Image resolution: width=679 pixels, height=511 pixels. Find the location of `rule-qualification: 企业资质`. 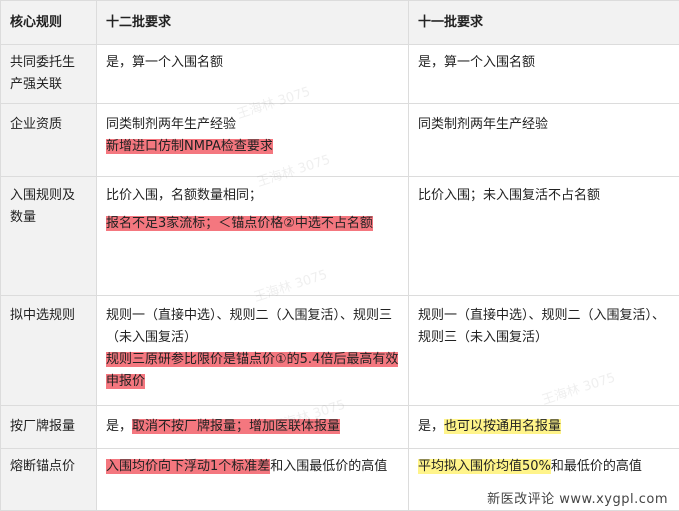

rule-qualification: 企业资质 is located at coordinates (49, 140).